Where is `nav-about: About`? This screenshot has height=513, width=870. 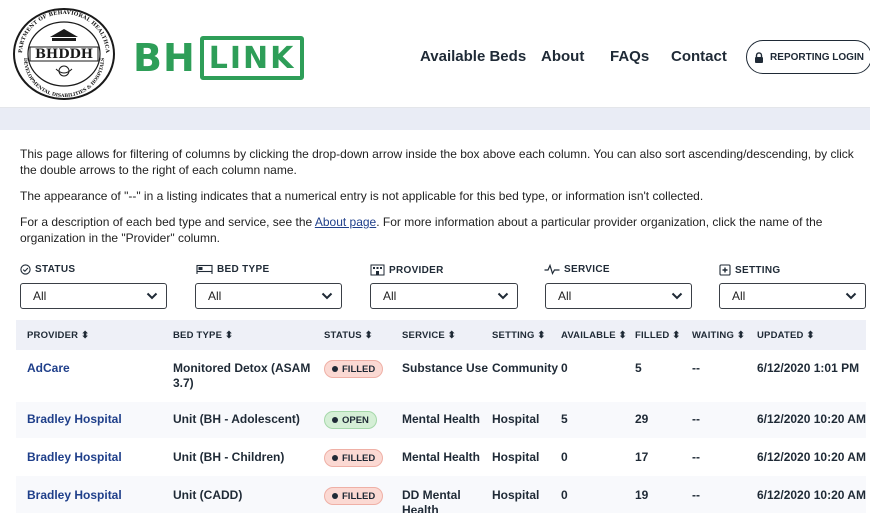 nav-about: About is located at coordinates (562, 56).